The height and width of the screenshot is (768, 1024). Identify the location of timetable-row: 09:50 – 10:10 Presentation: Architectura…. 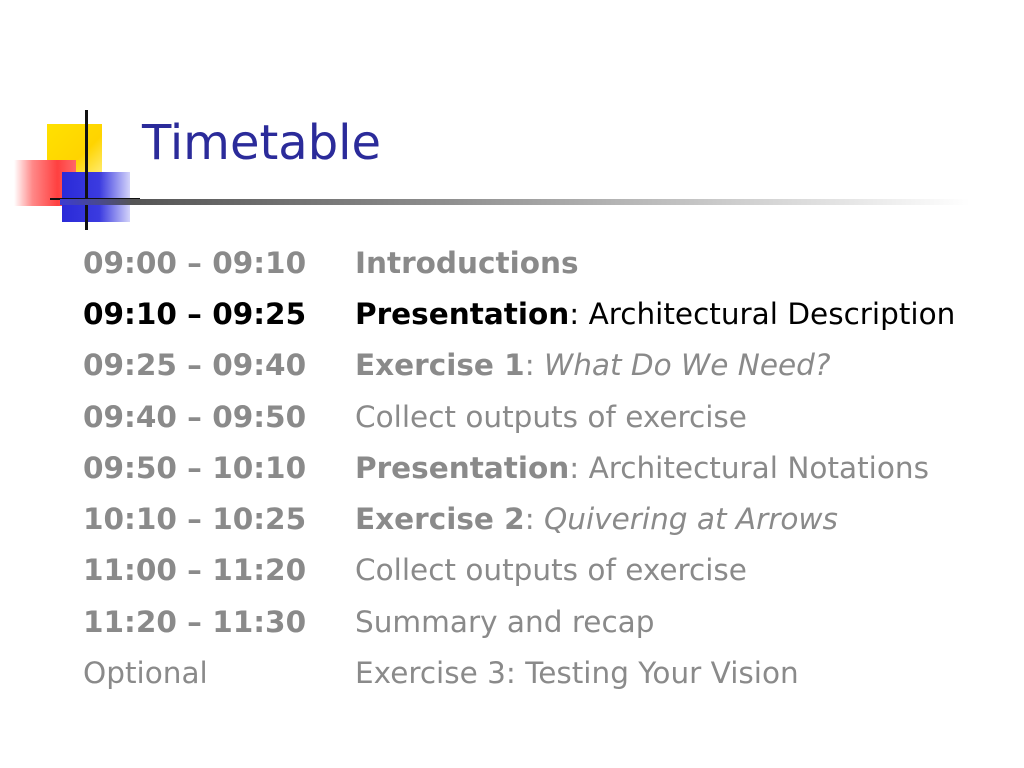
(543, 467).